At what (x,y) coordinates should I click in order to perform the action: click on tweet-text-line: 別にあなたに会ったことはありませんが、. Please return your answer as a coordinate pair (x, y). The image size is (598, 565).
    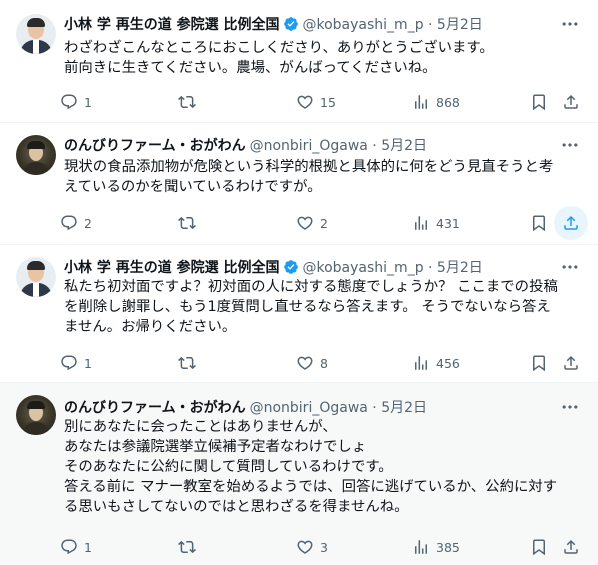
    Looking at the image, I should click on (200, 427).